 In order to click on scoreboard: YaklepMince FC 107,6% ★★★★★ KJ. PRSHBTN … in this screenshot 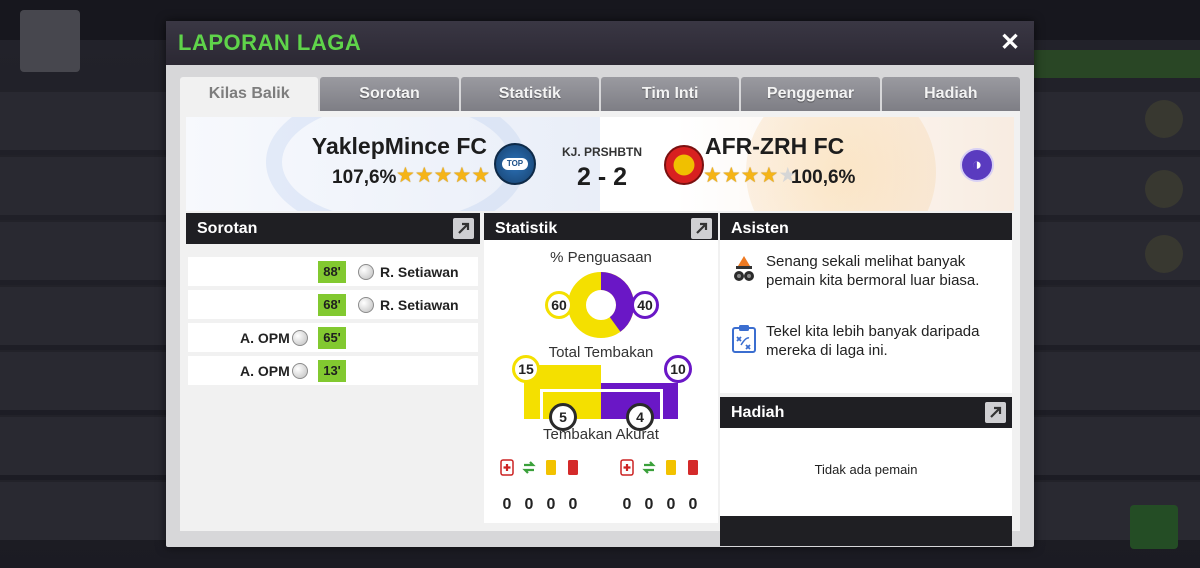, I will do `click(600, 164)`.